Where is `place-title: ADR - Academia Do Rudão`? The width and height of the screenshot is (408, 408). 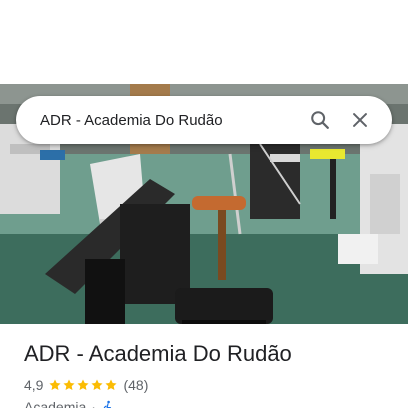
place-title: ADR - Academia Do Rudão is located at coordinates (158, 353).